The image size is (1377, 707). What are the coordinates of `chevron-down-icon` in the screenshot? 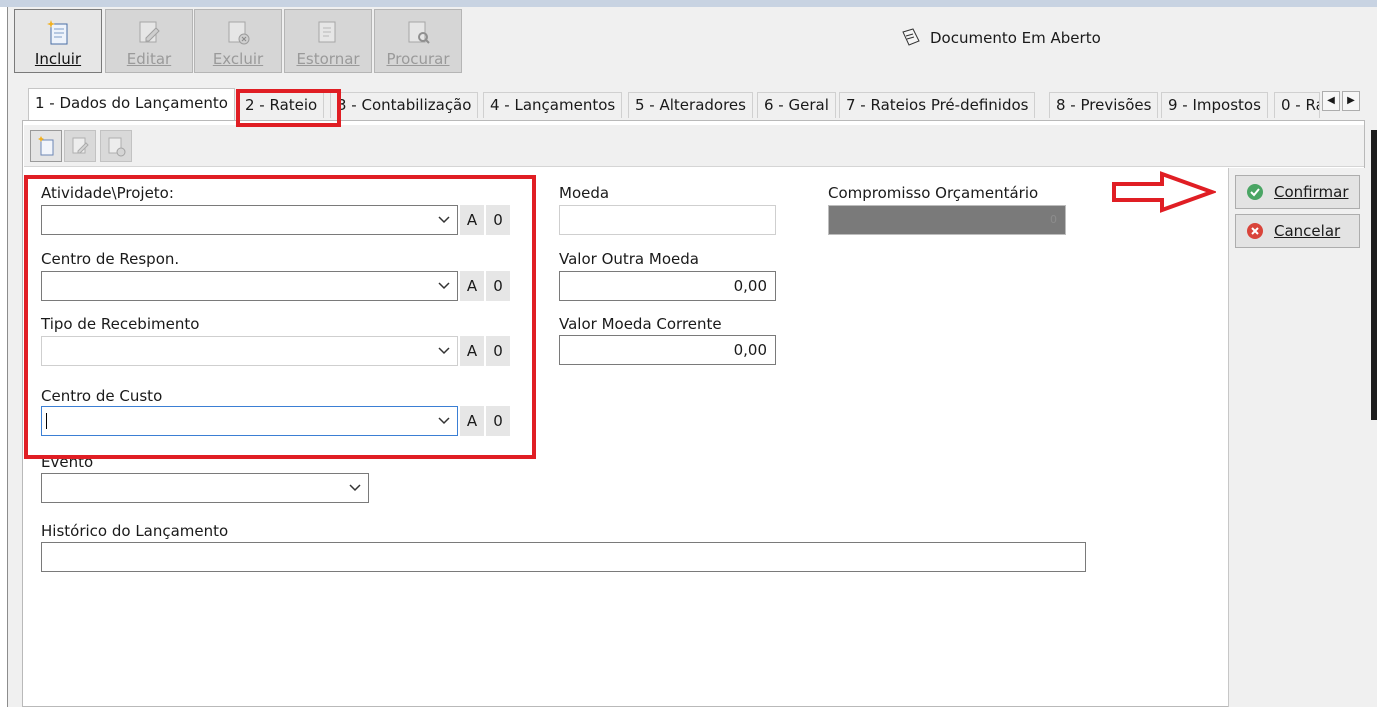 It's located at (355, 488).